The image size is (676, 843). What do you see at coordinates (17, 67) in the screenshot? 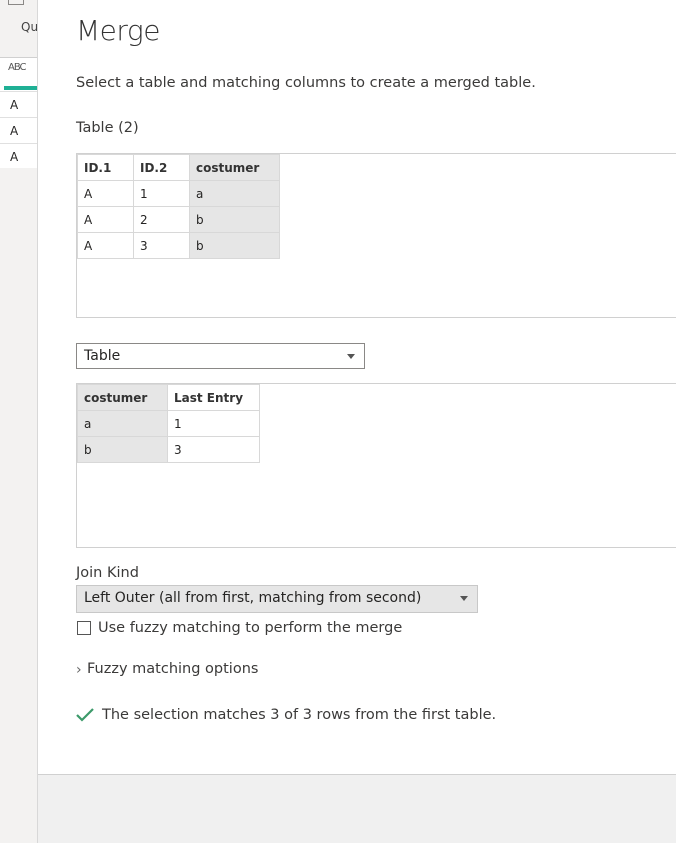
I see `text-type-icon: ABC` at bounding box center [17, 67].